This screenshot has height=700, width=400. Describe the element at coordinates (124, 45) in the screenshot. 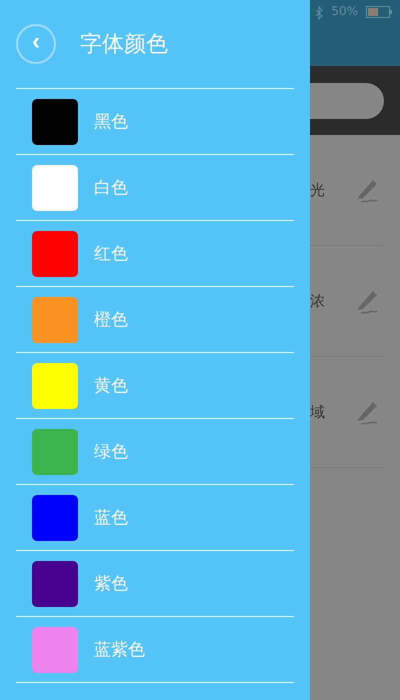

I see `drawer-title: 字体颜色` at that location.